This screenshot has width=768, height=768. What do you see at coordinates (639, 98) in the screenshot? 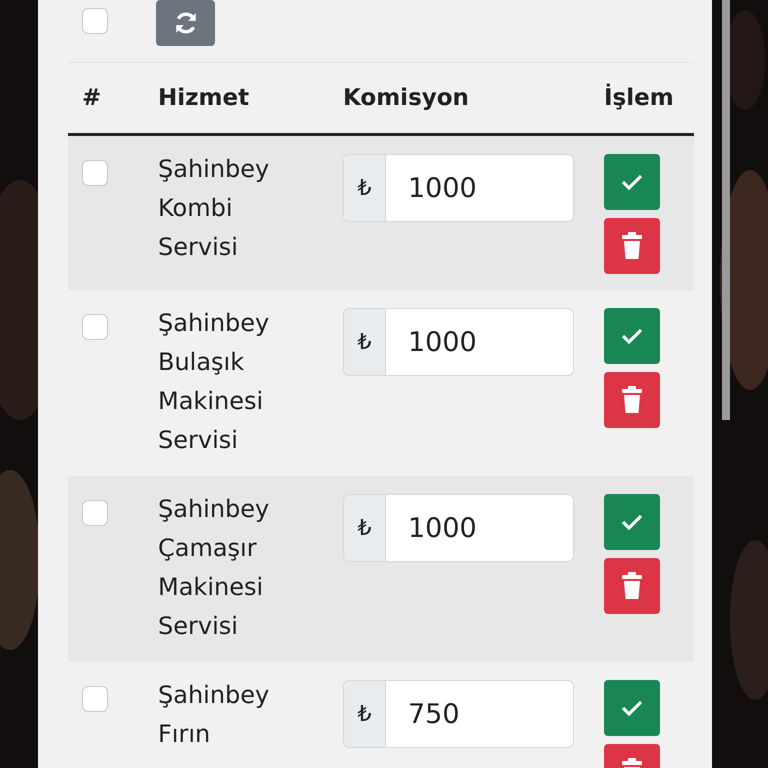
I see `column-header: İşlem` at bounding box center [639, 98].